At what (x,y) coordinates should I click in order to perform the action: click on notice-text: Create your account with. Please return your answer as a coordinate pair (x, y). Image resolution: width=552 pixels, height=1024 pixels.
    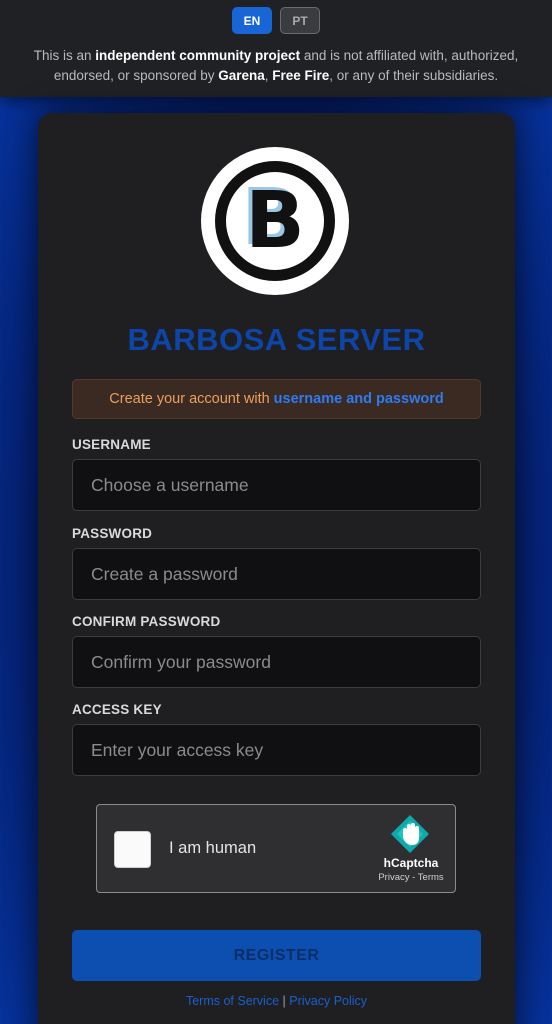
    Looking at the image, I should click on (189, 399).